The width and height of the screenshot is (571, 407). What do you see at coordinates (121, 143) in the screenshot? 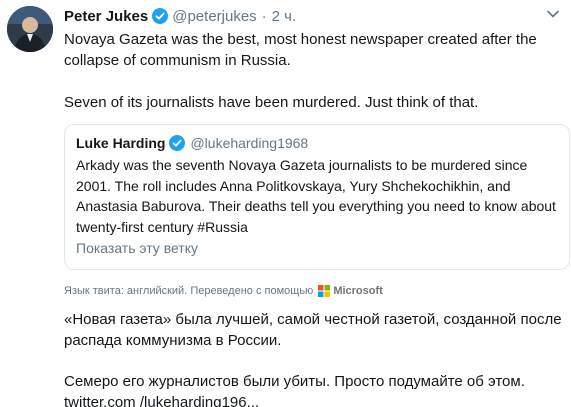
I see `quoted-author-display-name: Luke Harding` at bounding box center [121, 143].